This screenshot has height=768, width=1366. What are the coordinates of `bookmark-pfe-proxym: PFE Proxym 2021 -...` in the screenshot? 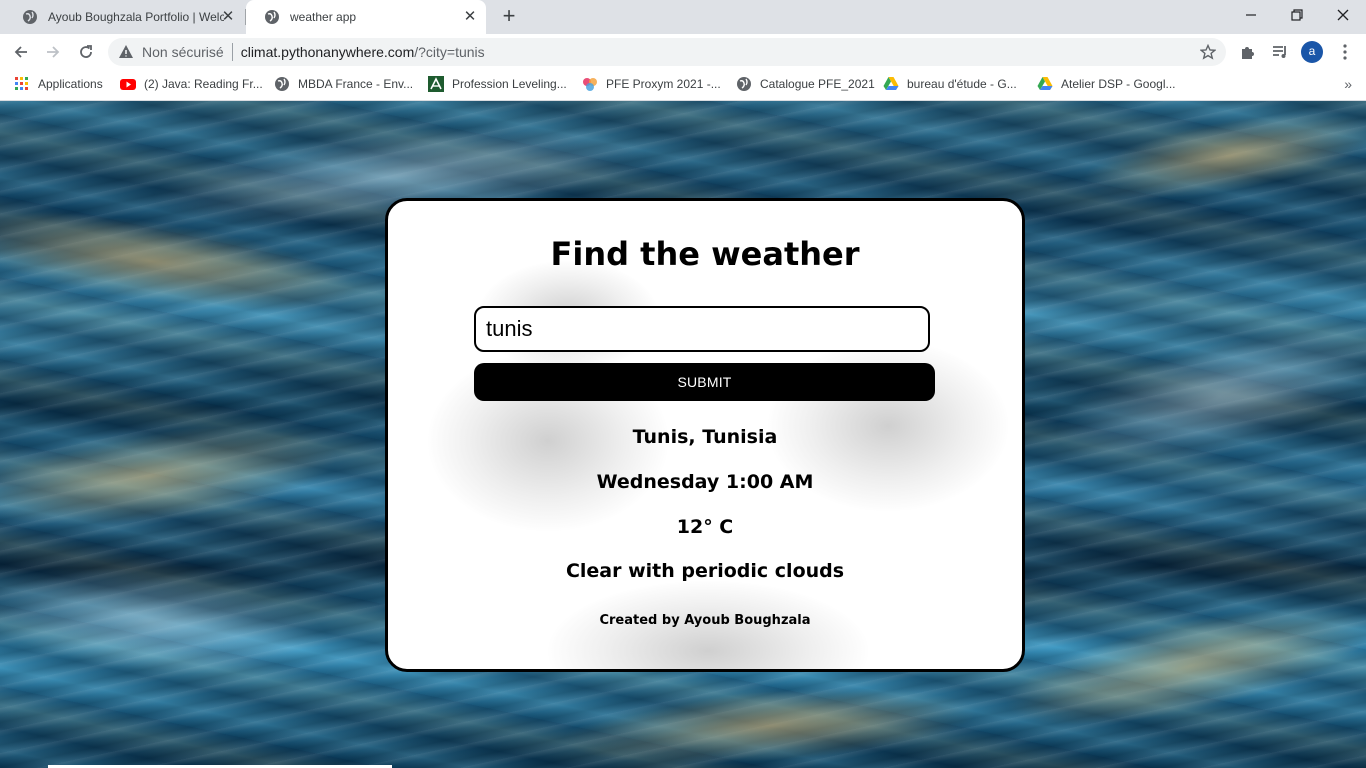 It's located at (651, 84).